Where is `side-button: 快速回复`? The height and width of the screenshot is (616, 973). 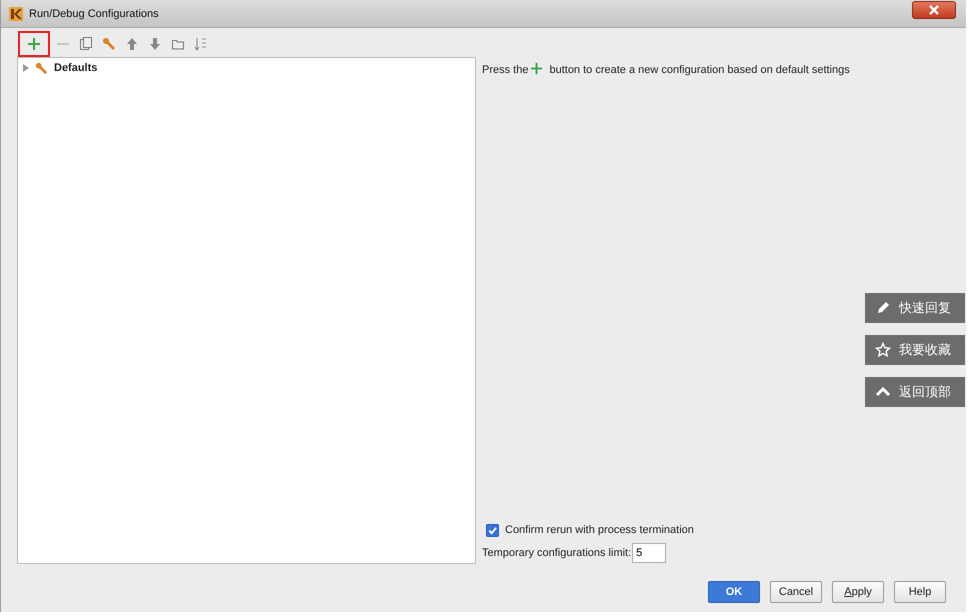
side-button: 快速回复 is located at coordinates (915, 308).